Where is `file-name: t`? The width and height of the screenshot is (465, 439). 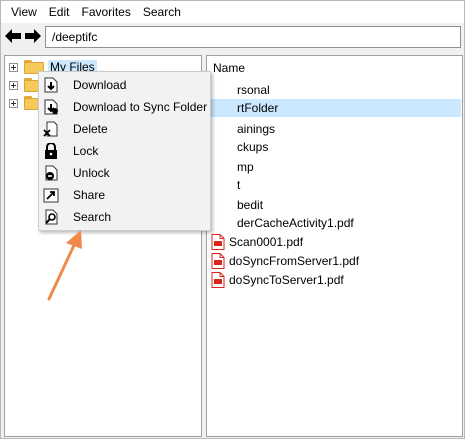
file-name: t is located at coordinates (239, 185).